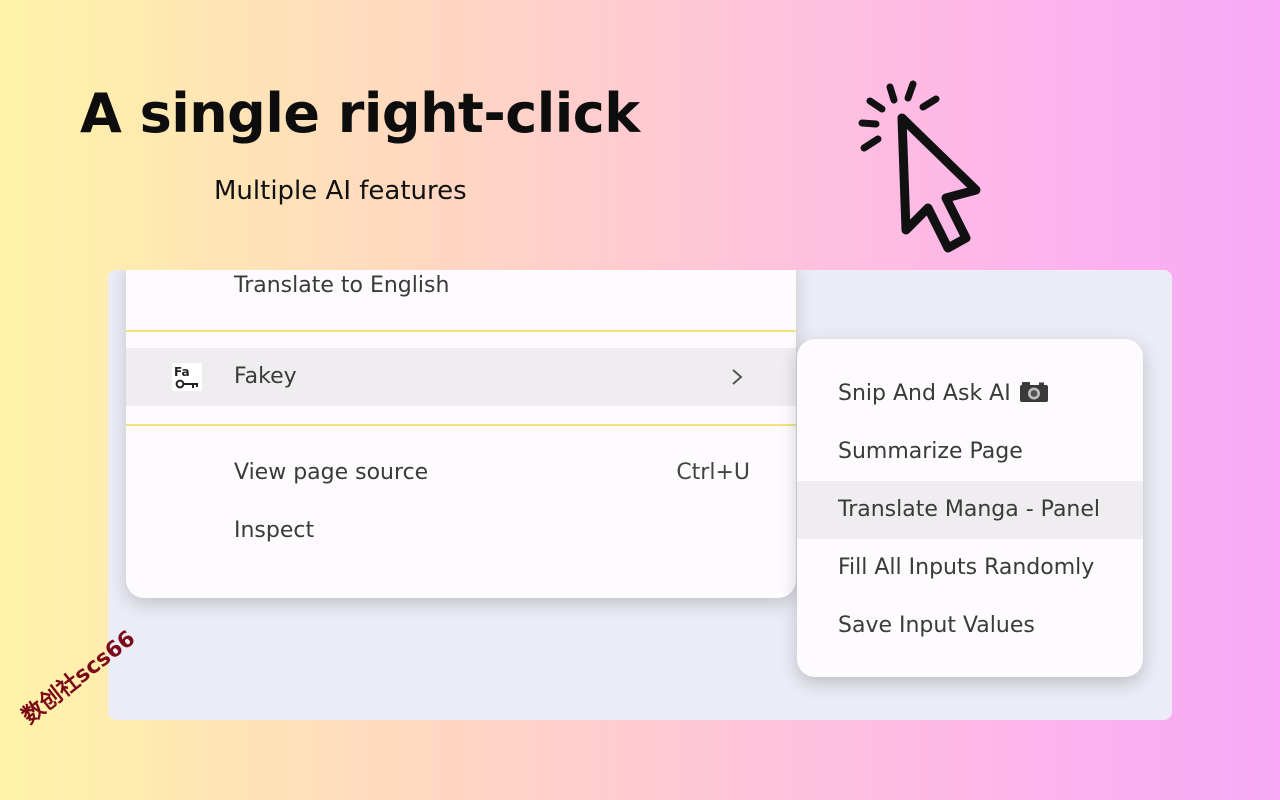  What do you see at coordinates (461, 377) in the screenshot?
I see `menu-item-fakey: Fa Fakey` at bounding box center [461, 377].